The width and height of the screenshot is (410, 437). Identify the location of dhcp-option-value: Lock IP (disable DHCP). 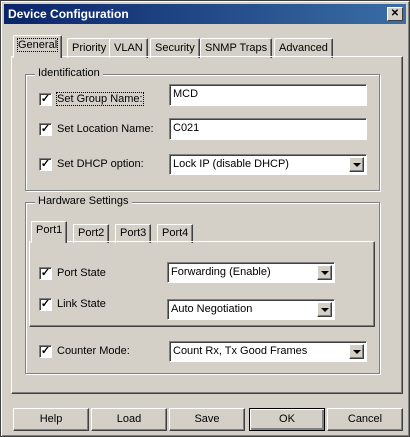
(231, 164).